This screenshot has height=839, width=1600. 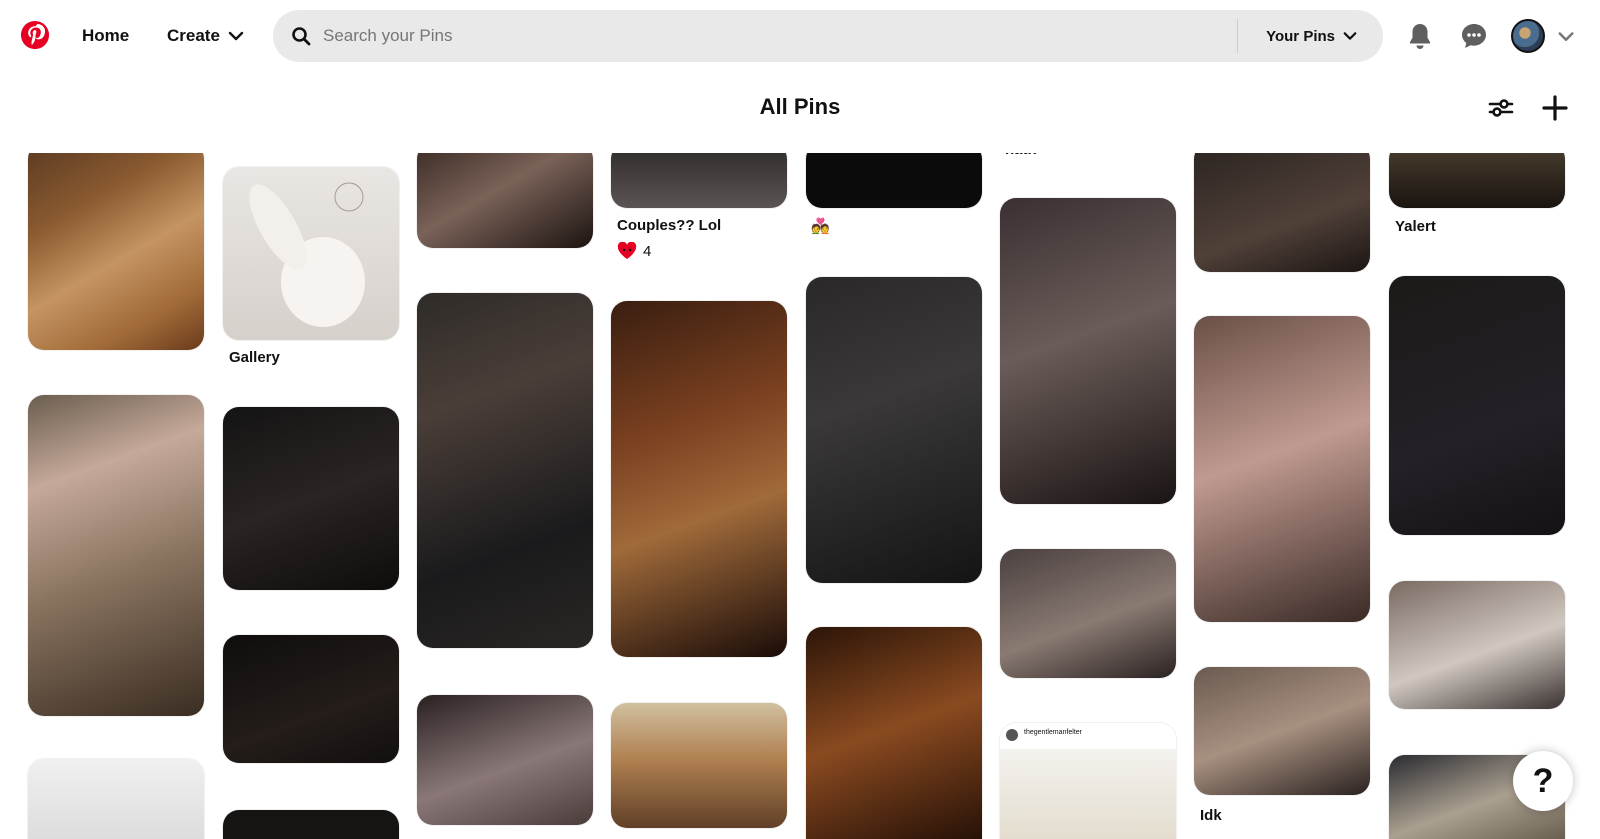 I want to click on search-bar: Your Pins, so click(x=828, y=36).